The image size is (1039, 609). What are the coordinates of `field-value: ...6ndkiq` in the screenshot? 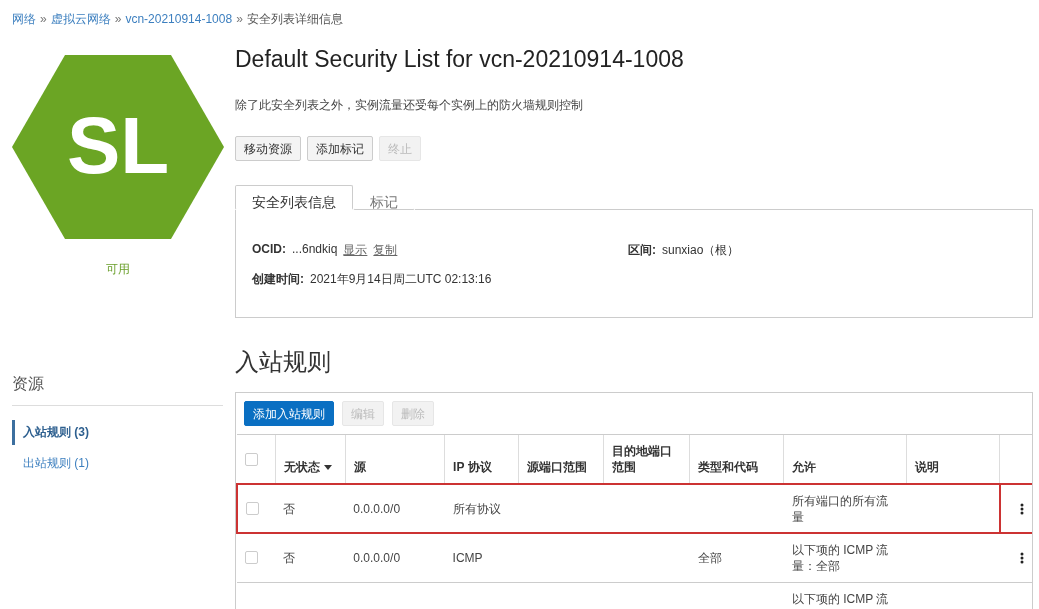 It's located at (315, 250).